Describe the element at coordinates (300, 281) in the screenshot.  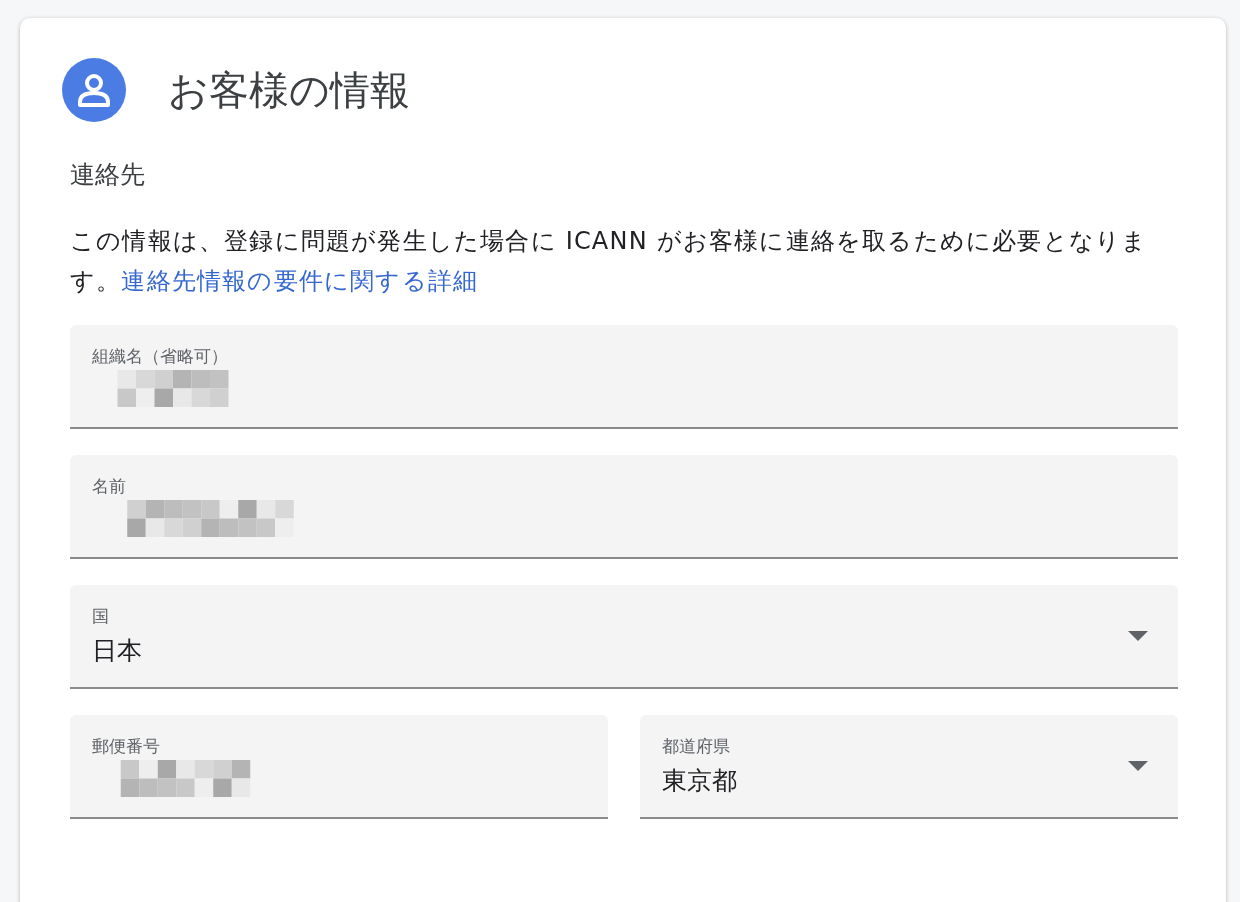
I see `details-link: 連絡先情報の要件に関する詳細` at that location.